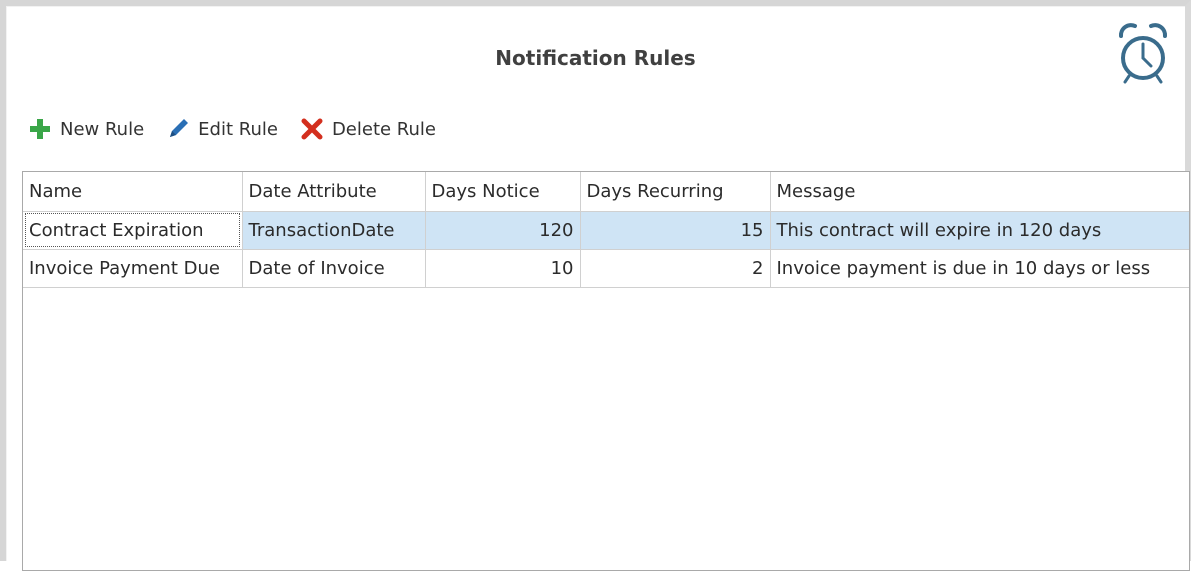  I want to click on column-header-days-recurring: Days Recurring, so click(675, 191).